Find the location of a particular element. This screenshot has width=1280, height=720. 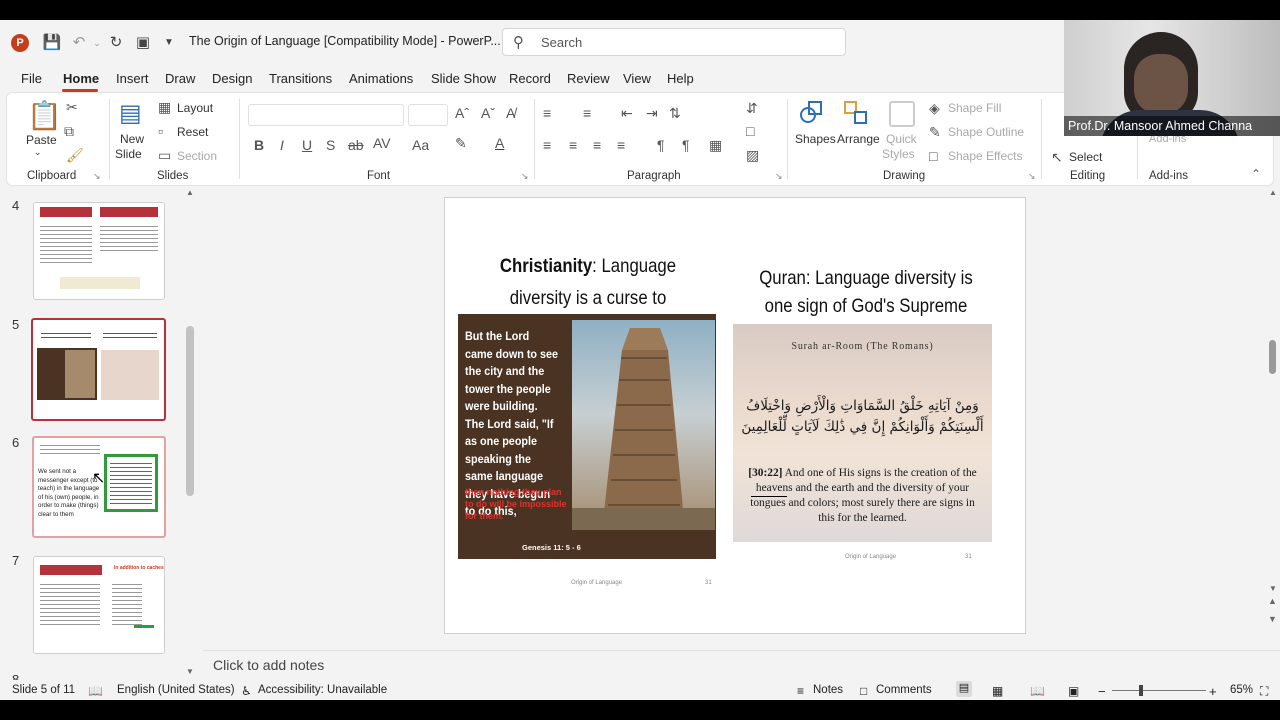

reset-button: Reset is located at coordinates (192, 132).